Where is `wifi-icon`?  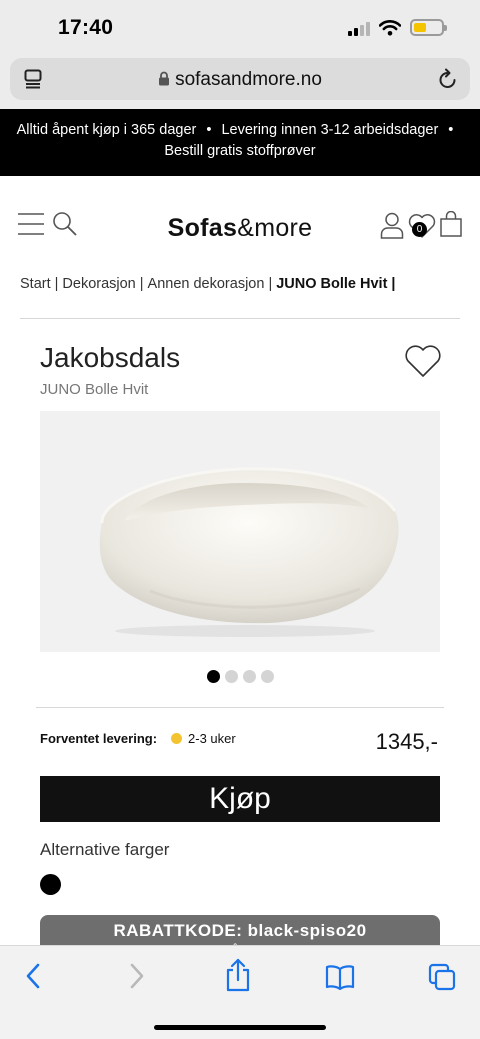
wifi-icon is located at coordinates (390, 27).